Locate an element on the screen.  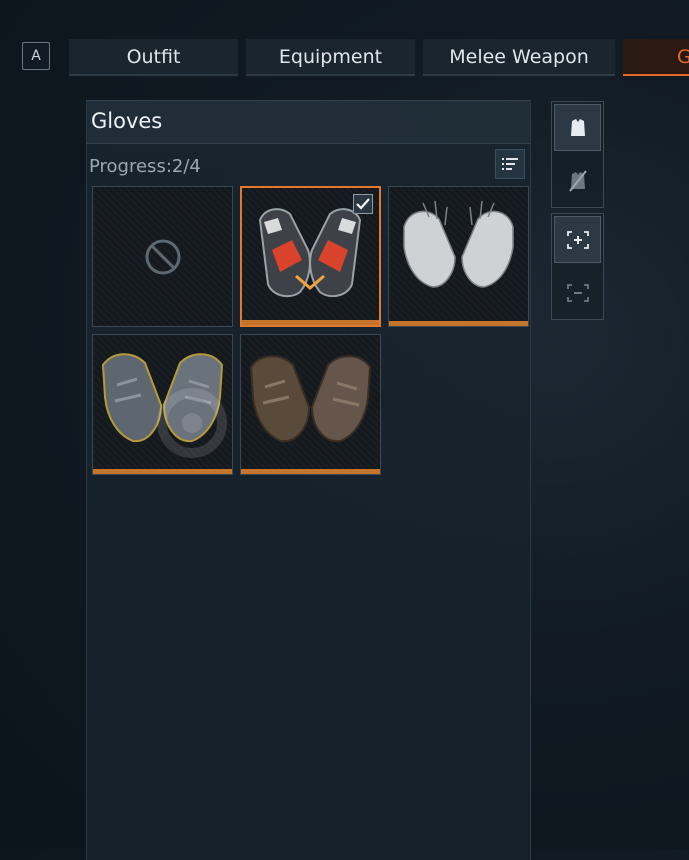
body-armor-icon is located at coordinates (577, 127).